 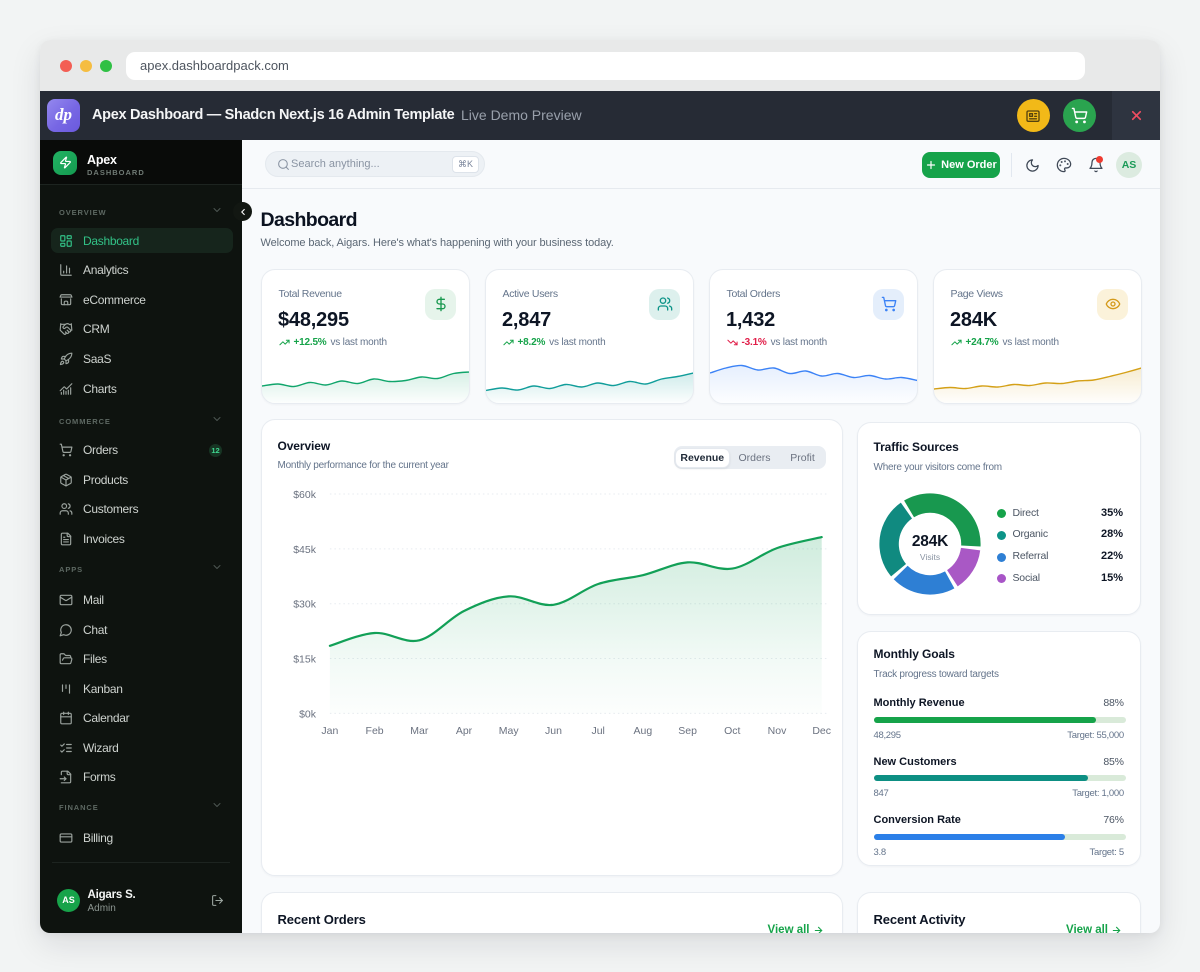 What do you see at coordinates (821, 731) in the screenshot?
I see `svg-text: Dec` at bounding box center [821, 731].